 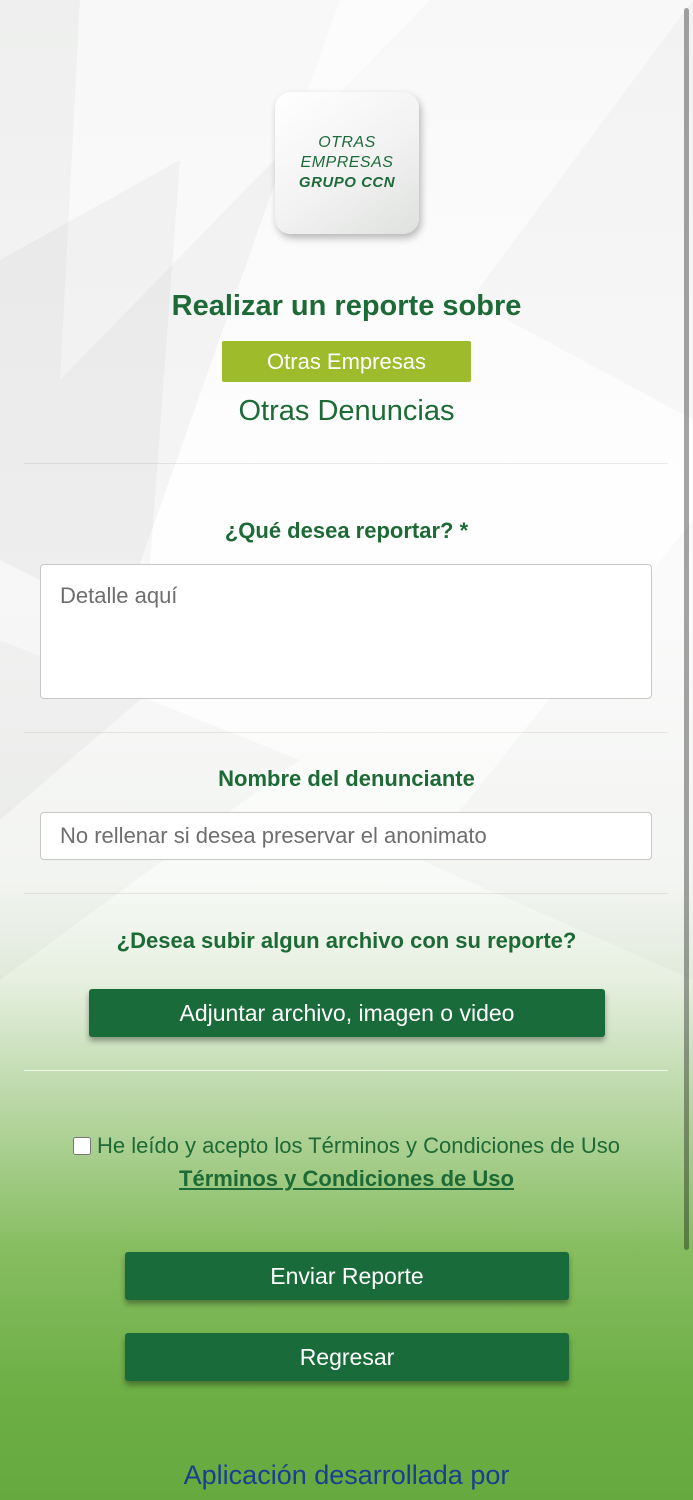 What do you see at coordinates (346, 361) in the screenshot?
I see `company-badge: Otras Empresas` at bounding box center [346, 361].